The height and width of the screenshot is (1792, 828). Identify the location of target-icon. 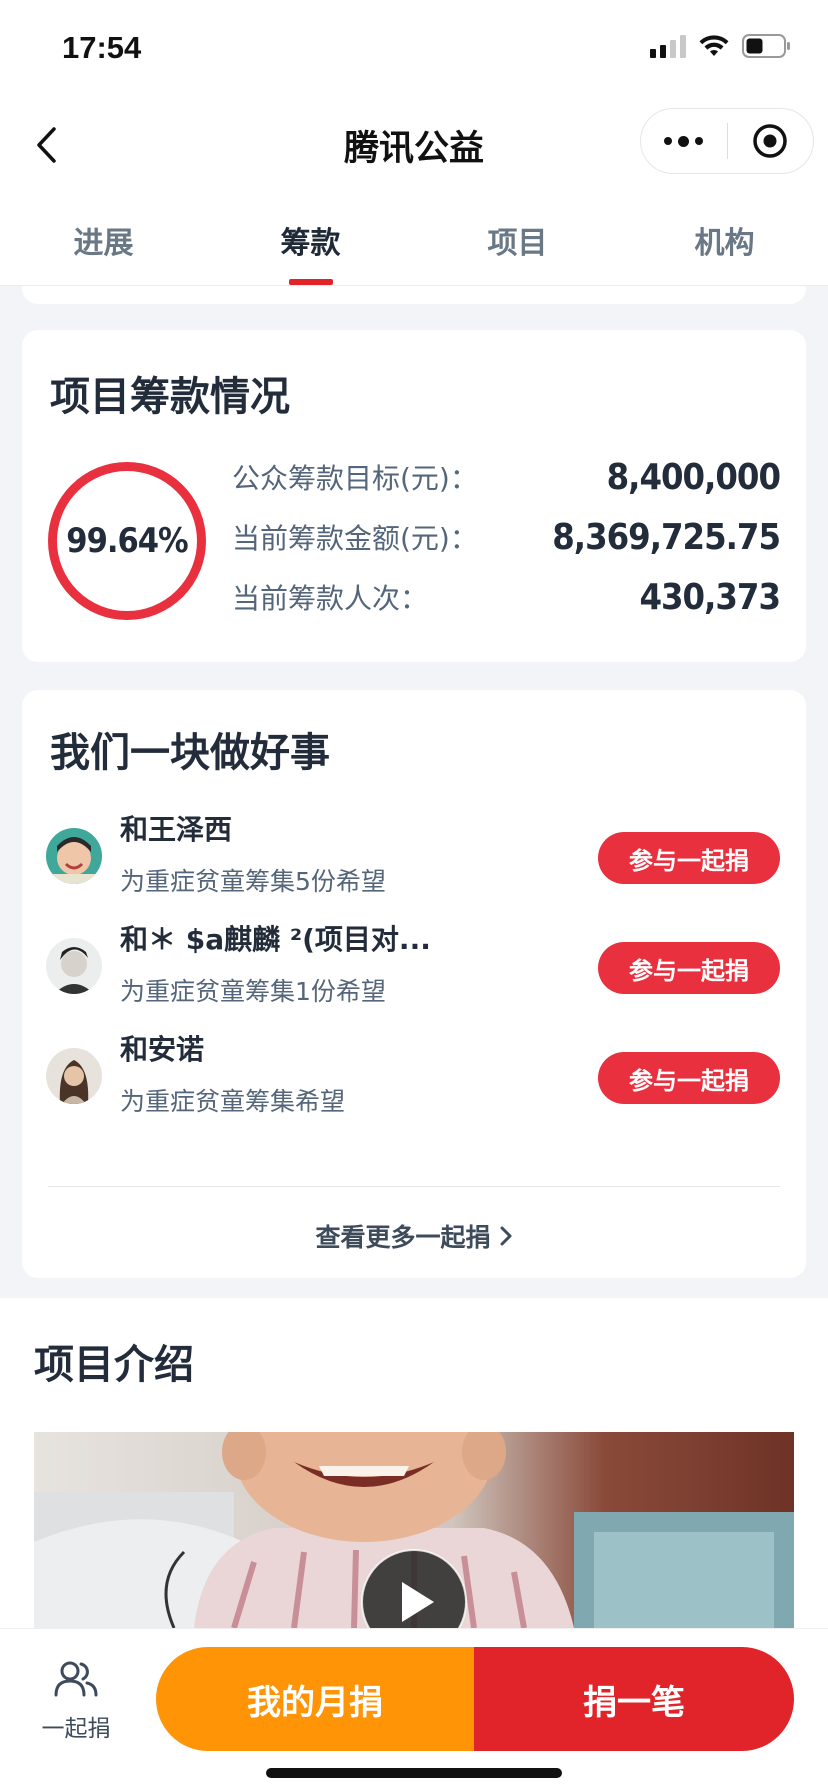
(770, 141).